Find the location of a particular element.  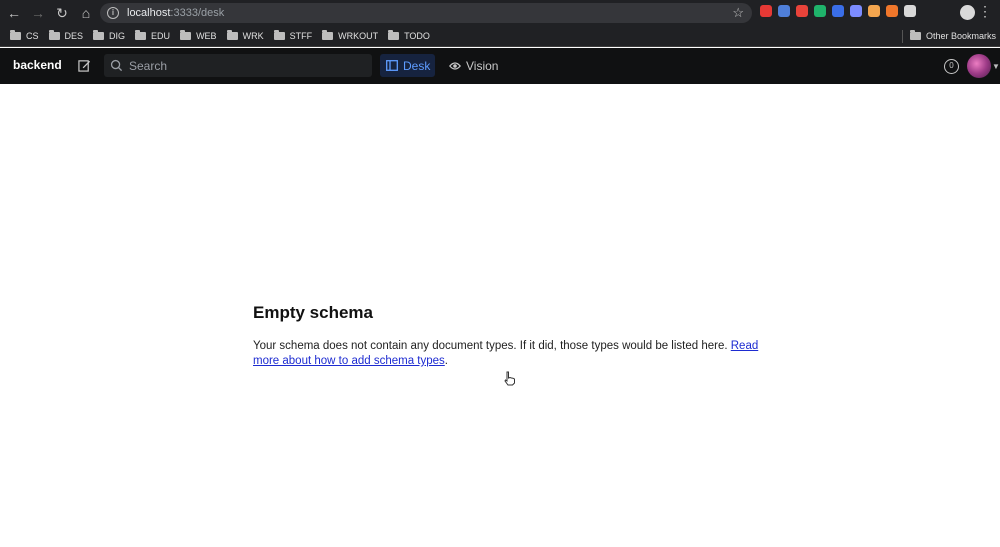

bookmark-folder: TODO is located at coordinates (409, 35).